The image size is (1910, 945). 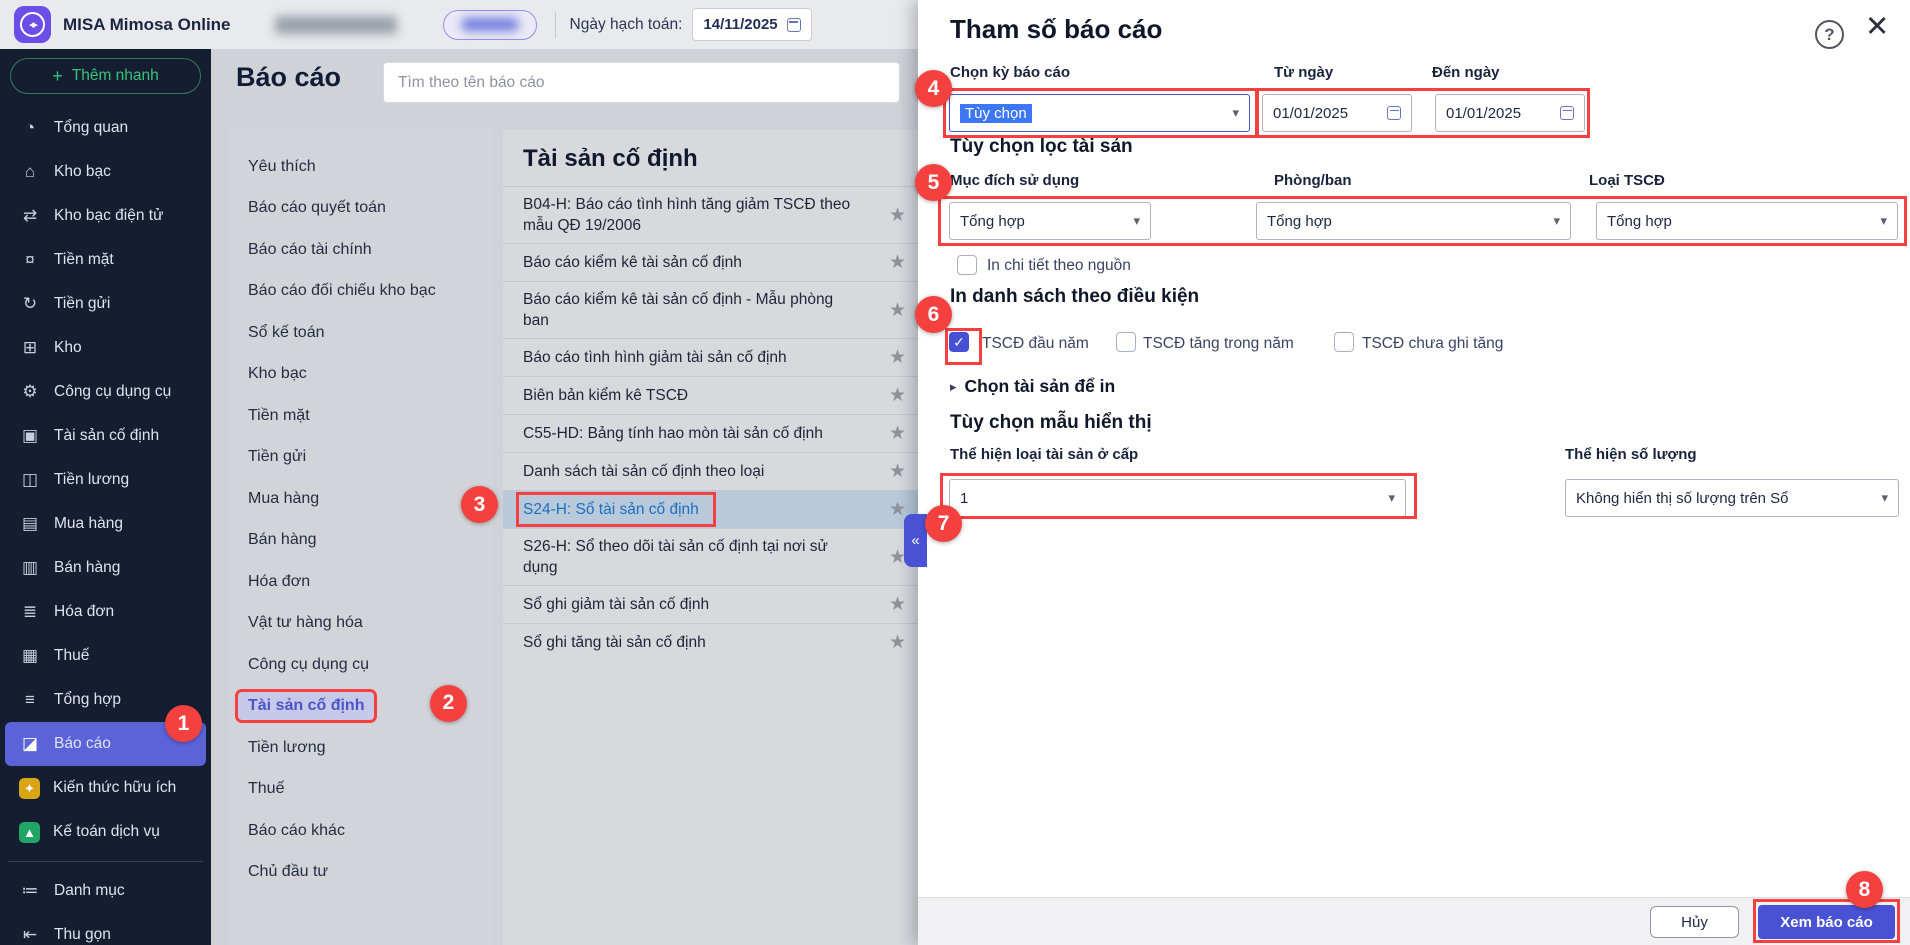 I want to click on report-list-title: Tài sản cố định, so click(x=610, y=158).